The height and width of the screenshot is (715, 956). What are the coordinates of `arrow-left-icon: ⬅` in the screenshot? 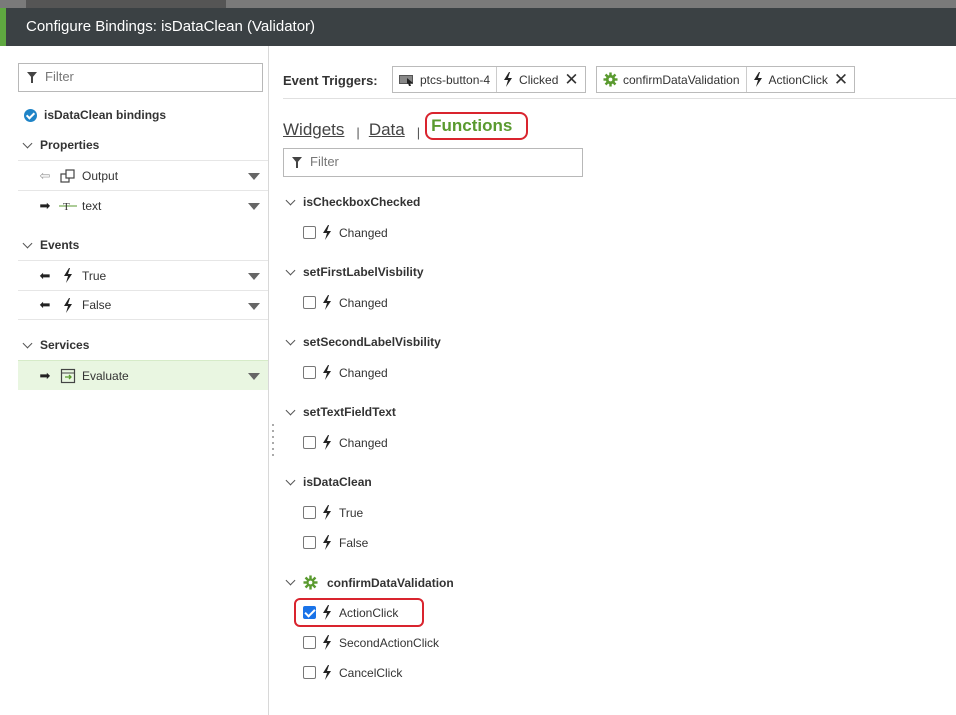 It's located at (45, 304).